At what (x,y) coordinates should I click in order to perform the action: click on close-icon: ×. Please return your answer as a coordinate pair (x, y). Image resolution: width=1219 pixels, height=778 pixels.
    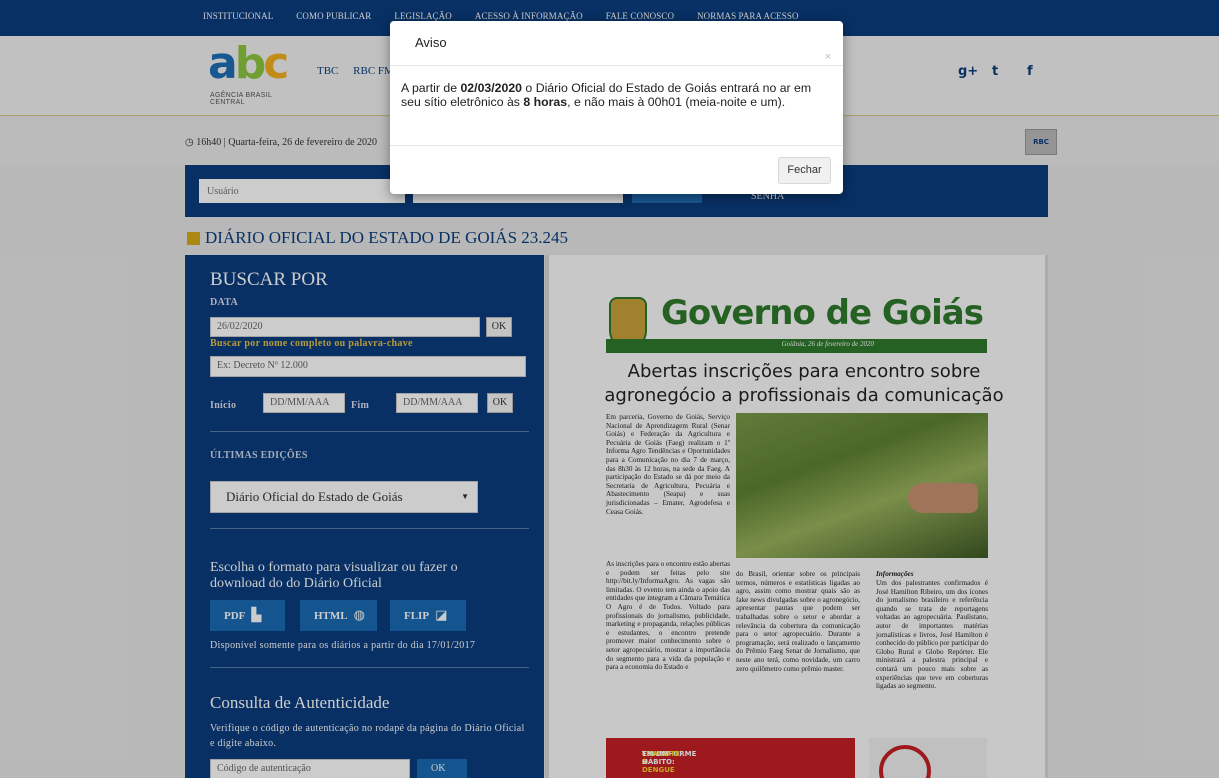
    Looking at the image, I should click on (828, 57).